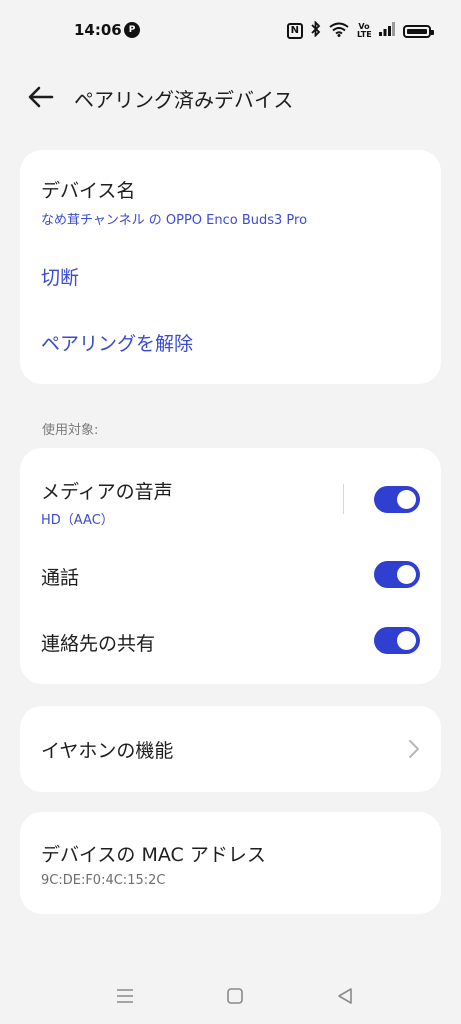 The width and height of the screenshot is (461, 1024). What do you see at coordinates (343, 499) in the screenshot?
I see `row-divider` at bounding box center [343, 499].